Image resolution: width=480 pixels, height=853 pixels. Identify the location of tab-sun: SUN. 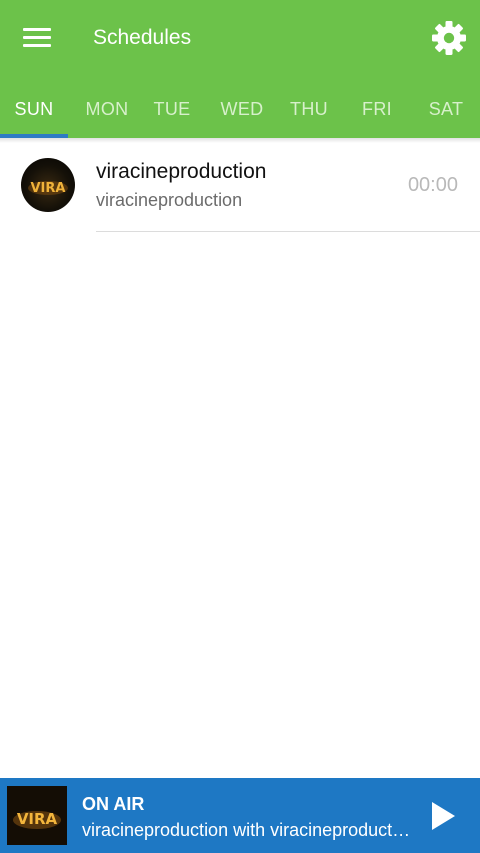
(34, 109).